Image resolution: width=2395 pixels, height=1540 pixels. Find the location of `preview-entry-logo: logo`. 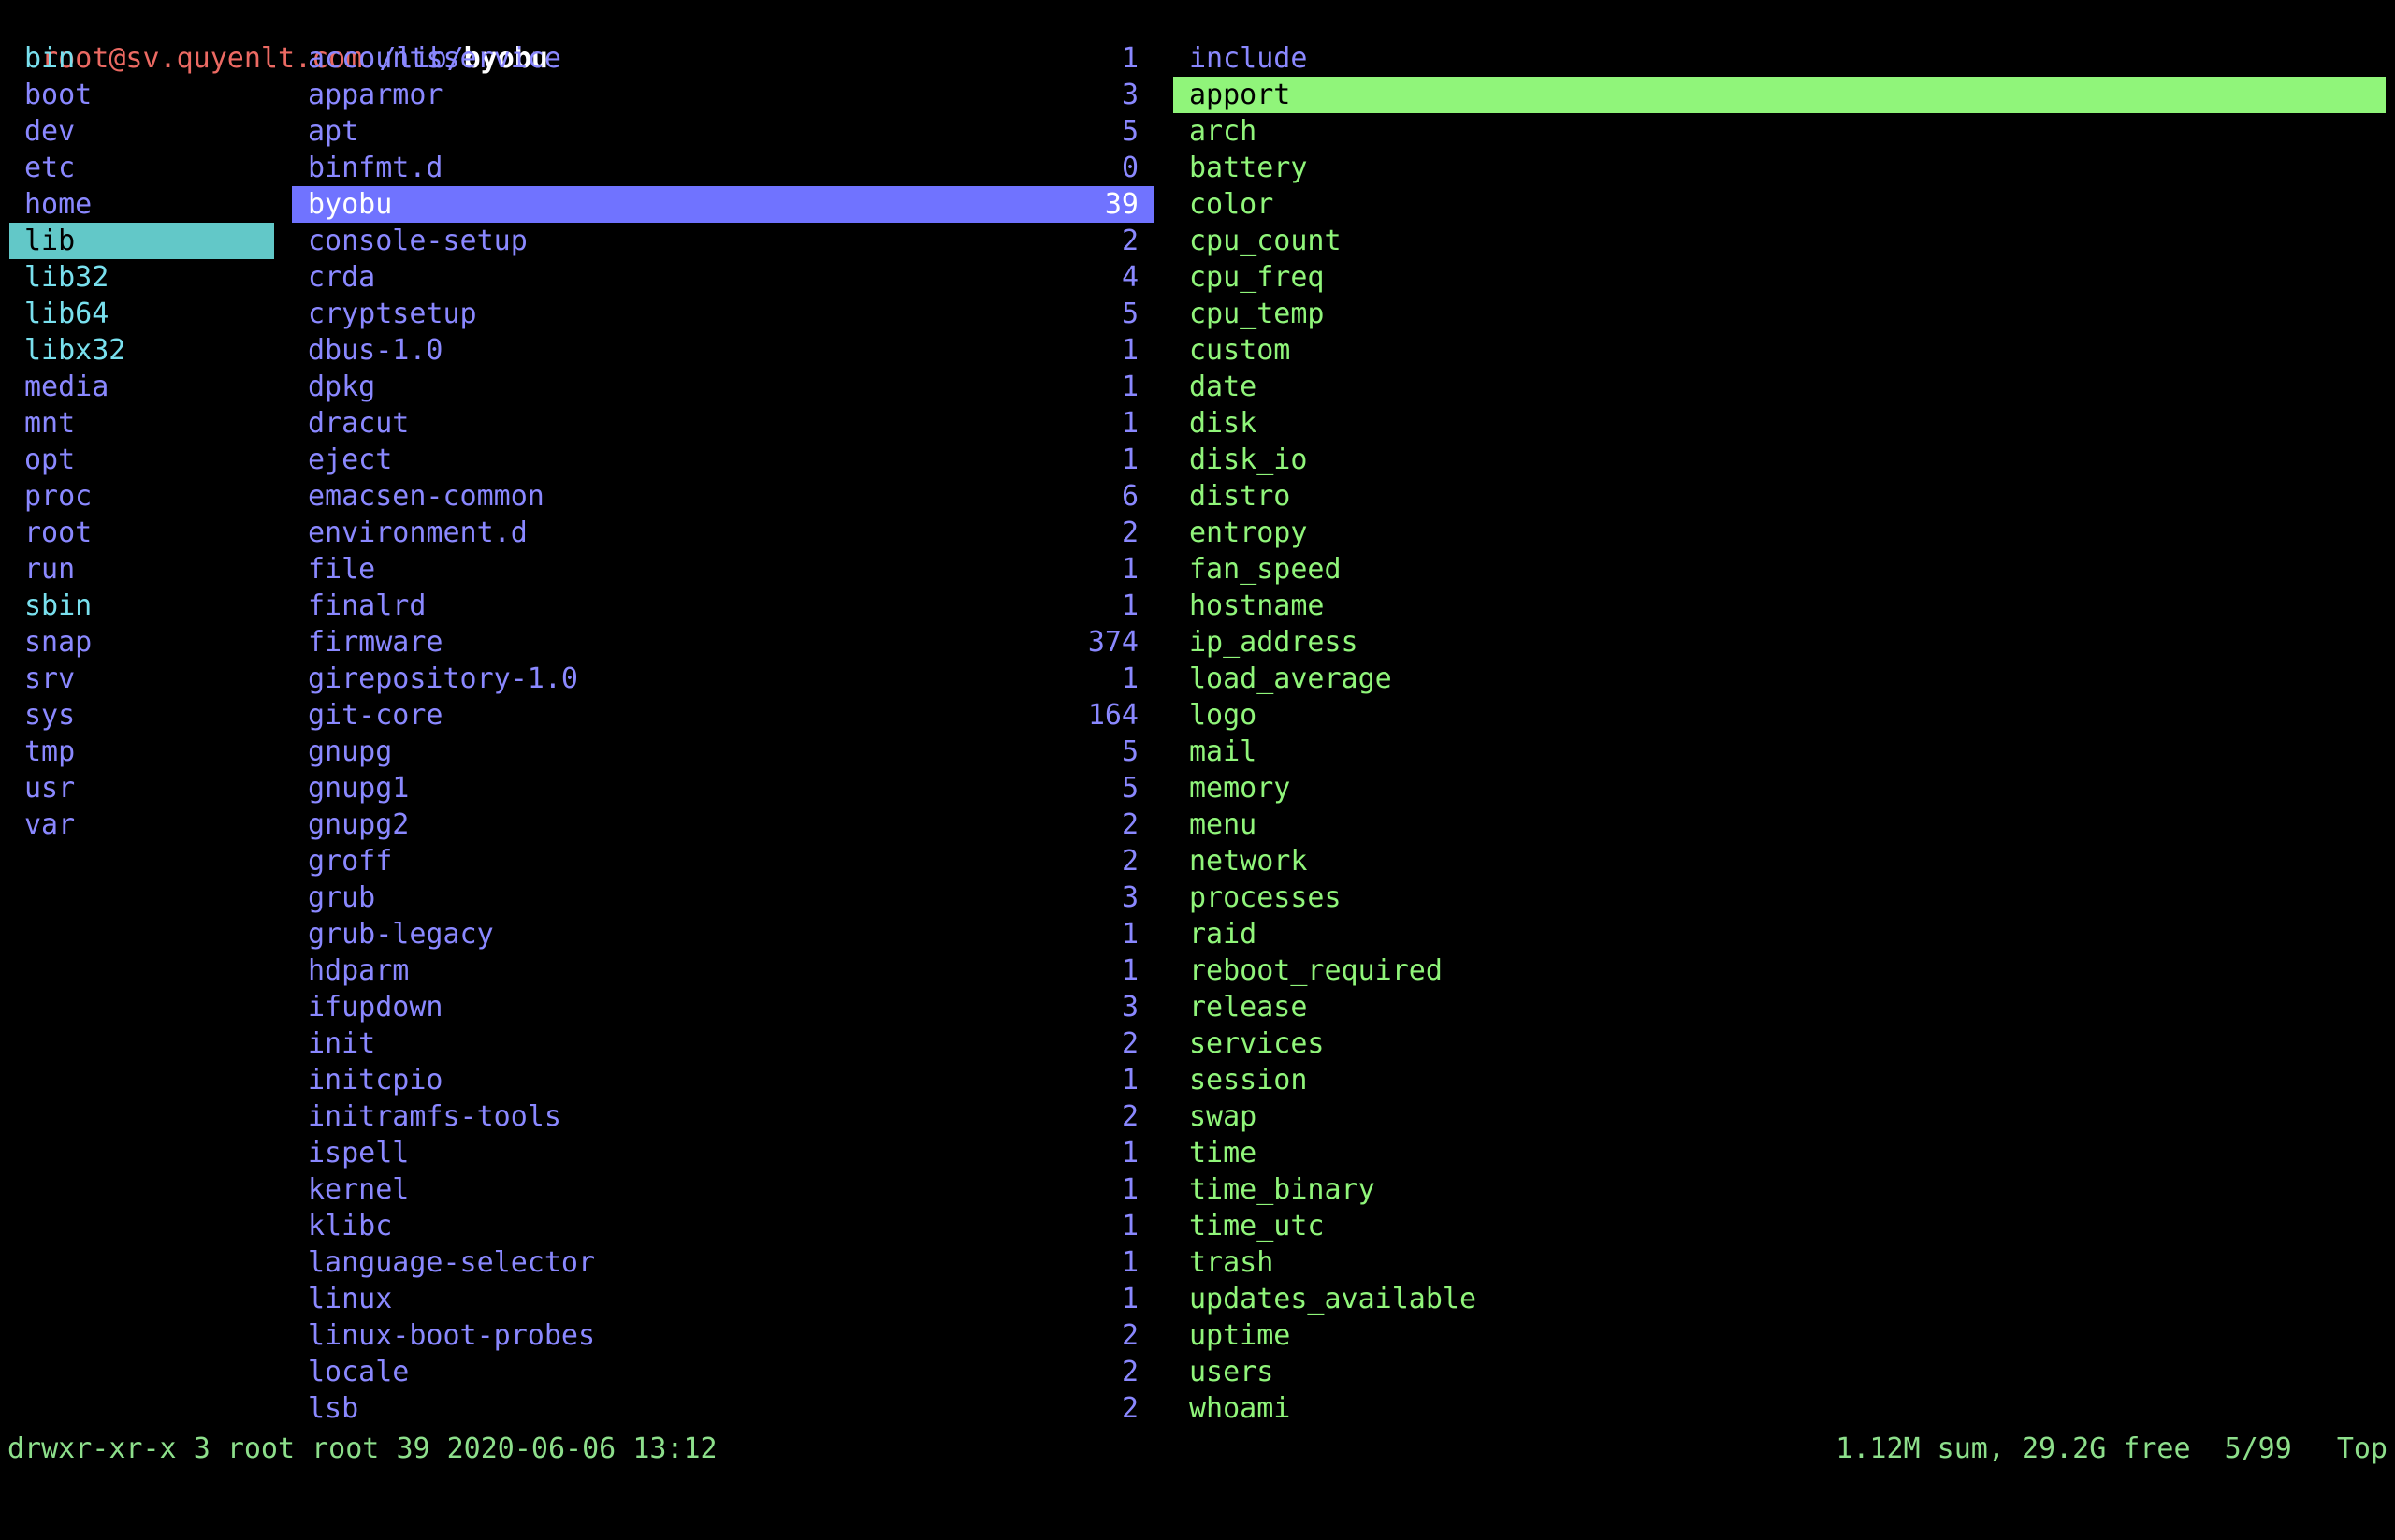

preview-entry-logo: logo is located at coordinates (1779, 716).